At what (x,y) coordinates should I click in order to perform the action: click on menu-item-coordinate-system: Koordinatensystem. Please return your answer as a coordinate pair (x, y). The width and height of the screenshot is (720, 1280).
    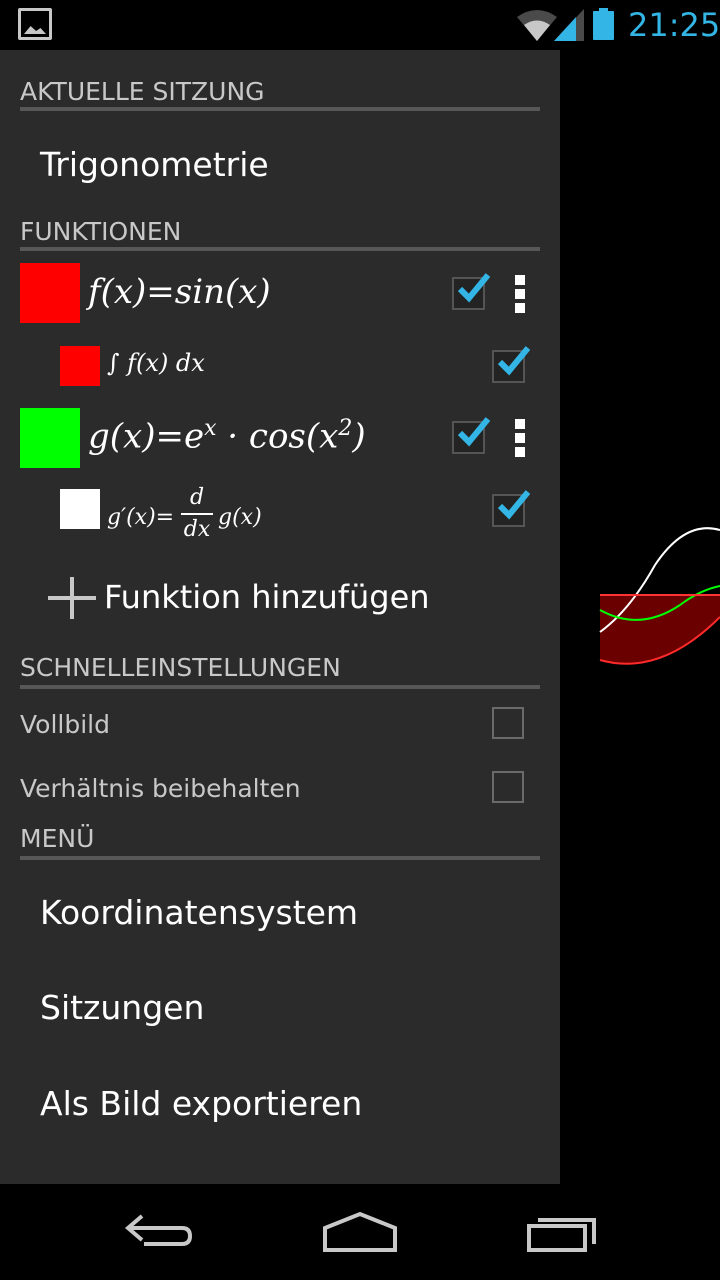
    Looking at the image, I should click on (199, 912).